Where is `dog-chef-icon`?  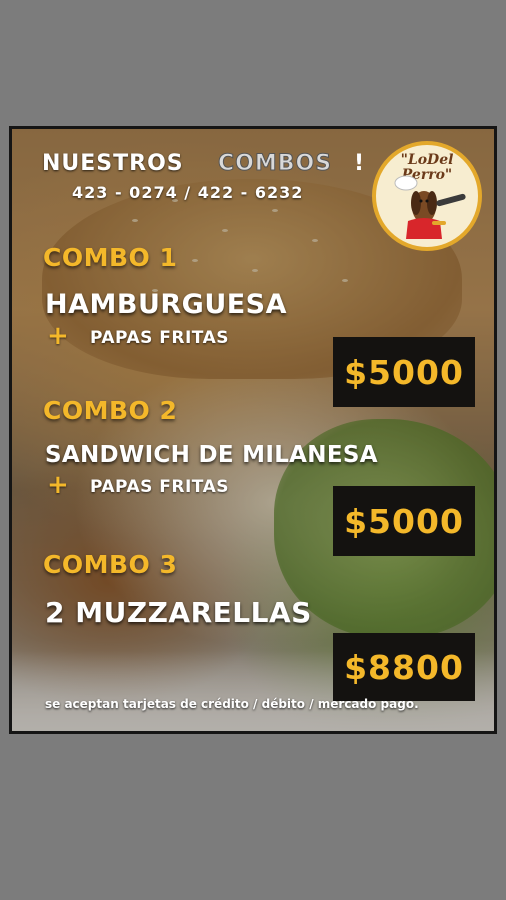 dog-chef-icon is located at coordinates (430, 207).